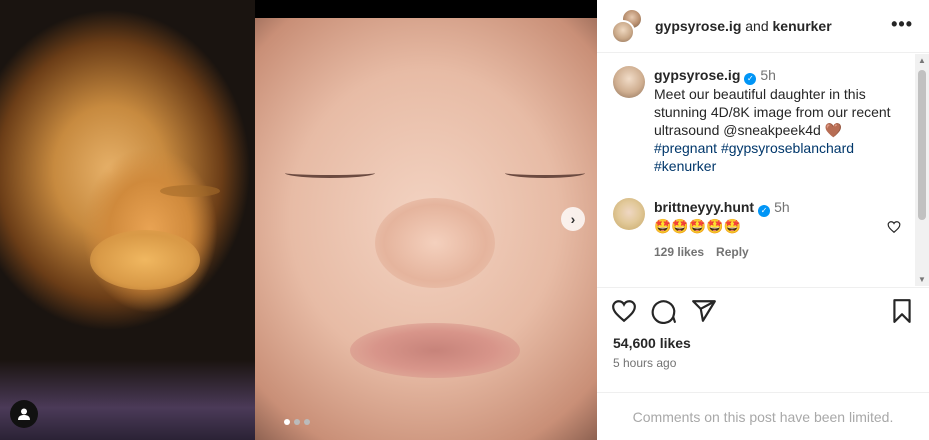 The width and height of the screenshot is (929, 440). I want to click on post-header: gypsyrose.ig and kenurker •••, so click(763, 26).